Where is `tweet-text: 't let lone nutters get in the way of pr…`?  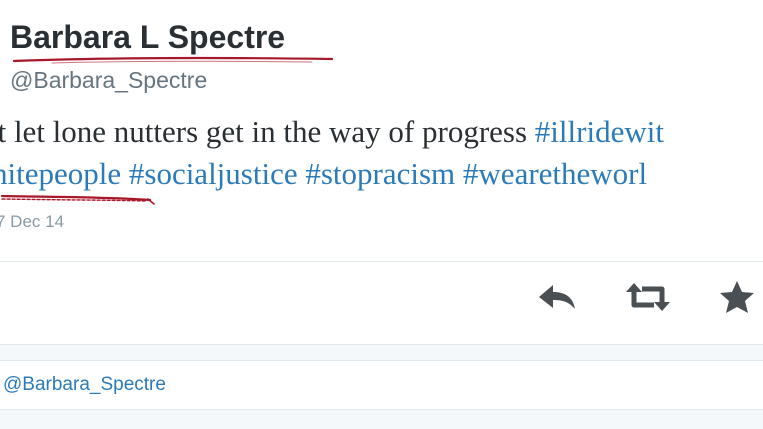
tweet-text: 't let lone nutters get in the way of pr… is located at coordinates (267, 131).